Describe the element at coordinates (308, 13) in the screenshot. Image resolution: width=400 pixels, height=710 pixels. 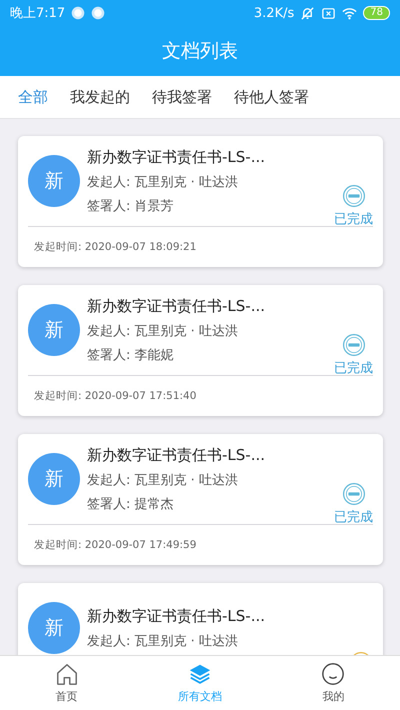
I see `mute-icon` at that location.